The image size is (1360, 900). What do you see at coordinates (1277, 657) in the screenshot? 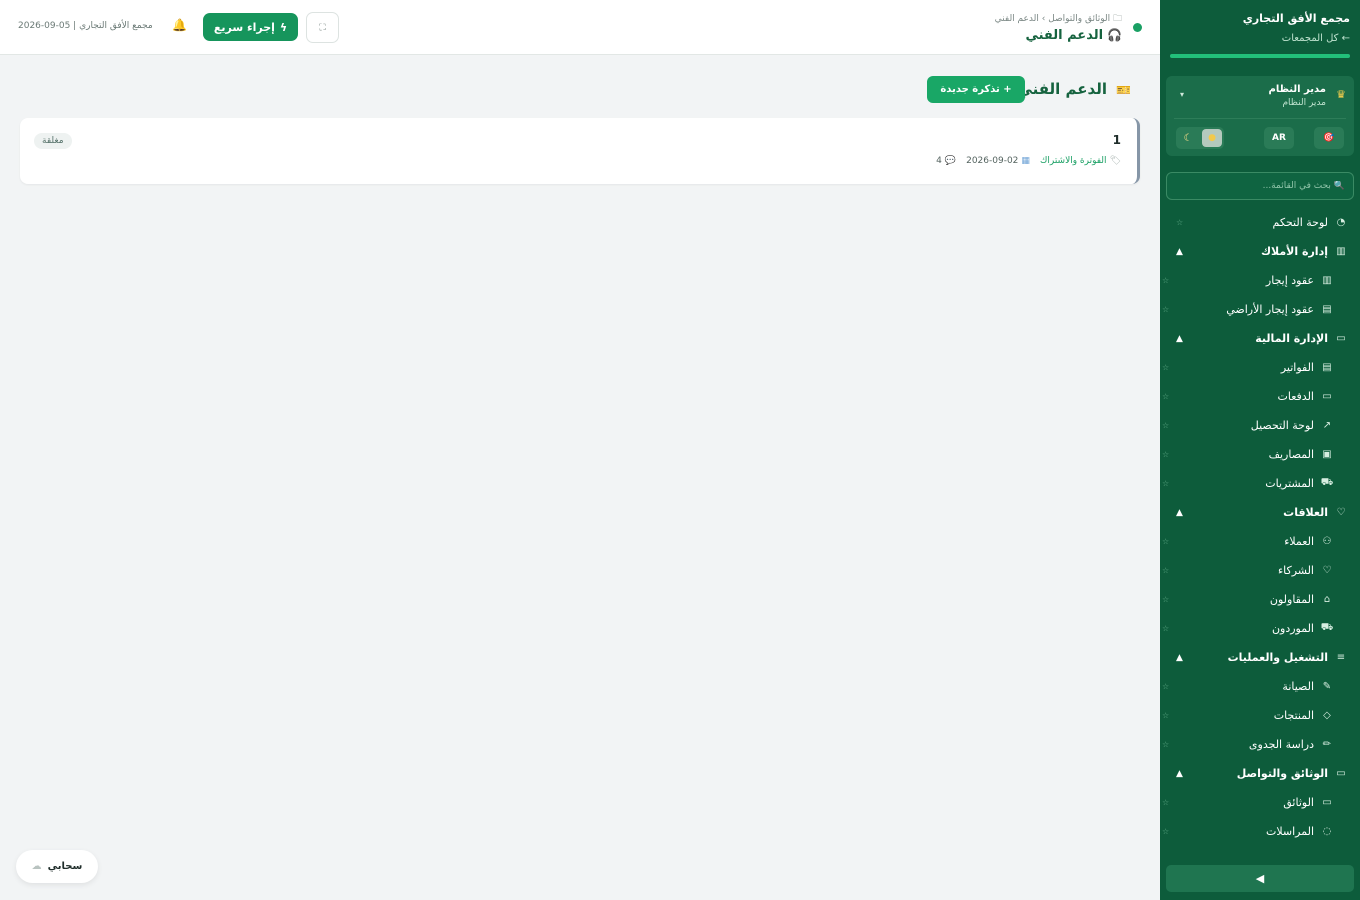
I see `sidebar-item-label: التشغيل والعمليات` at bounding box center [1277, 657].